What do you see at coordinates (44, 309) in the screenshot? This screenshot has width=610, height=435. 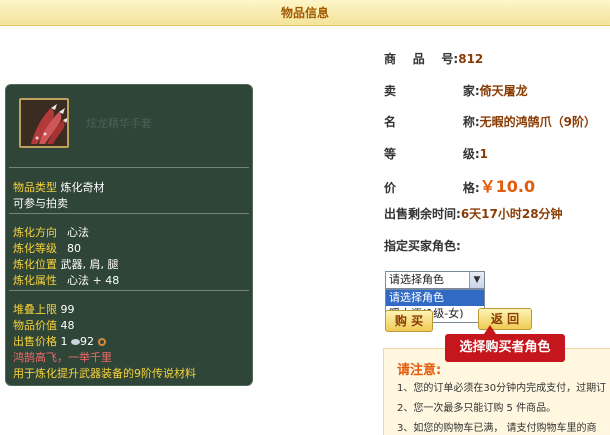 I see `stack-limit-row: 堆叠上限 99` at bounding box center [44, 309].